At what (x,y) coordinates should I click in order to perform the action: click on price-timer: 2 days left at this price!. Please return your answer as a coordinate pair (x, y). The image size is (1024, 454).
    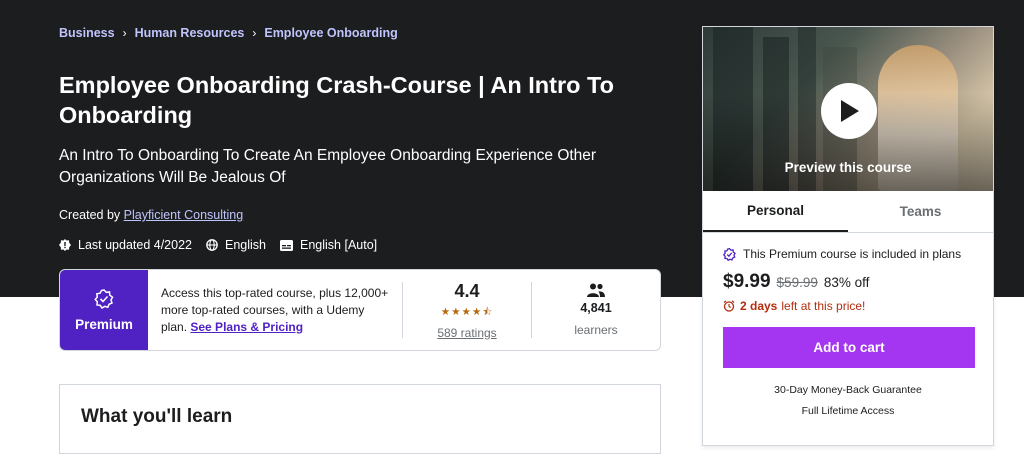
    Looking at the image, I should click on (848, 306).